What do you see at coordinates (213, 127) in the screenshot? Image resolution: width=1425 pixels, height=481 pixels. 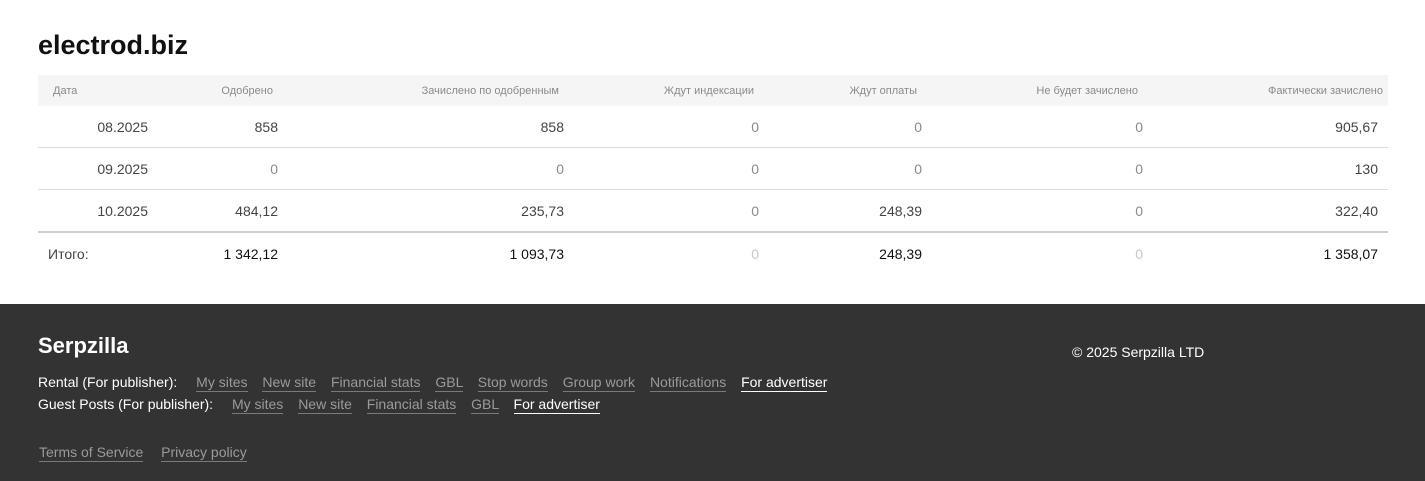 I see `cell-approved: 858` at bounding box center [213, 127].